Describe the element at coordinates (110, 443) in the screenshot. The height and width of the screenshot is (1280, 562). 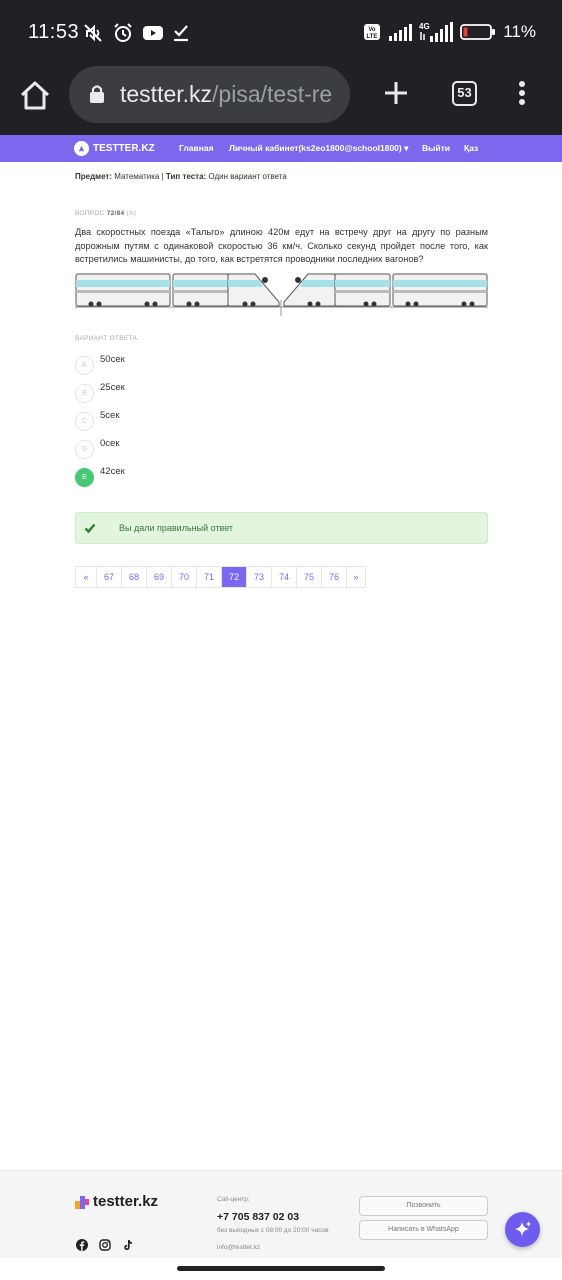
I see `option-text: 0сек` at that location.